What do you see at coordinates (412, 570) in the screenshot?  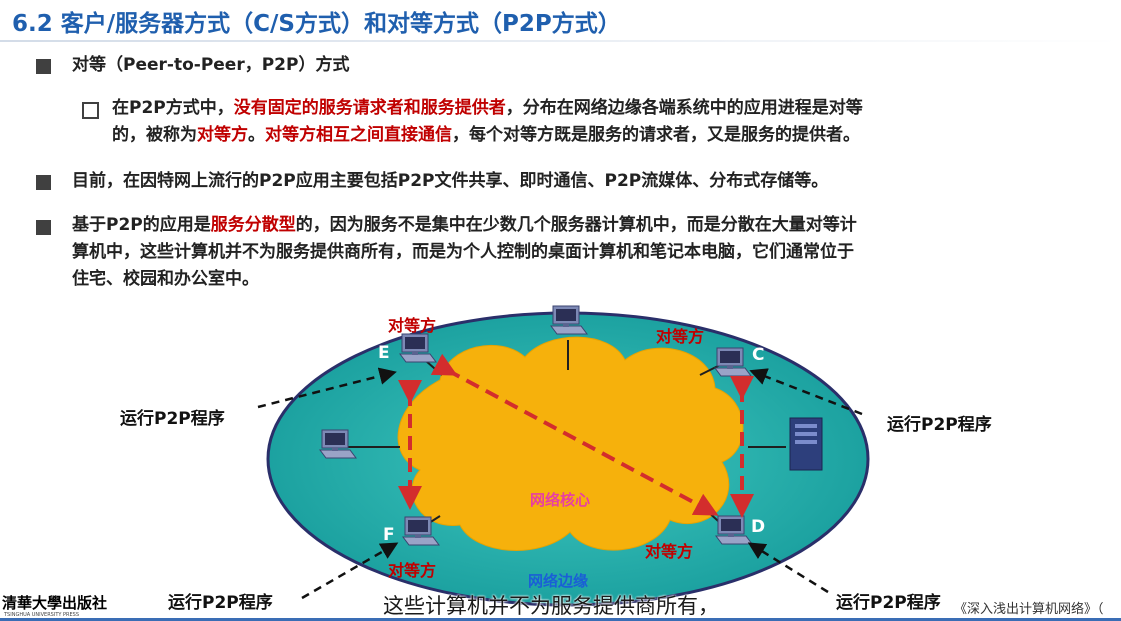 I see `peer-label-f: 对等方` at bounding box center [412, 570].